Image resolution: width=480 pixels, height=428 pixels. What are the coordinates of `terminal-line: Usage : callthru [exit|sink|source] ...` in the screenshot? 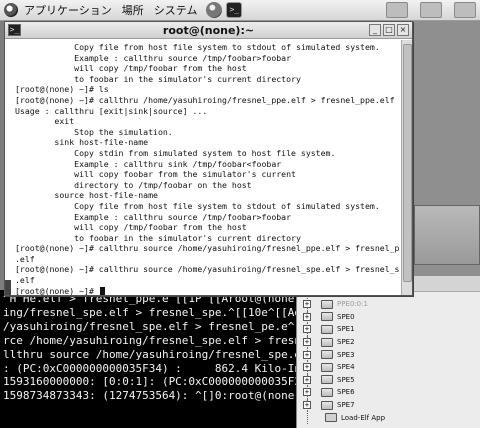 It's located at (111, 110).